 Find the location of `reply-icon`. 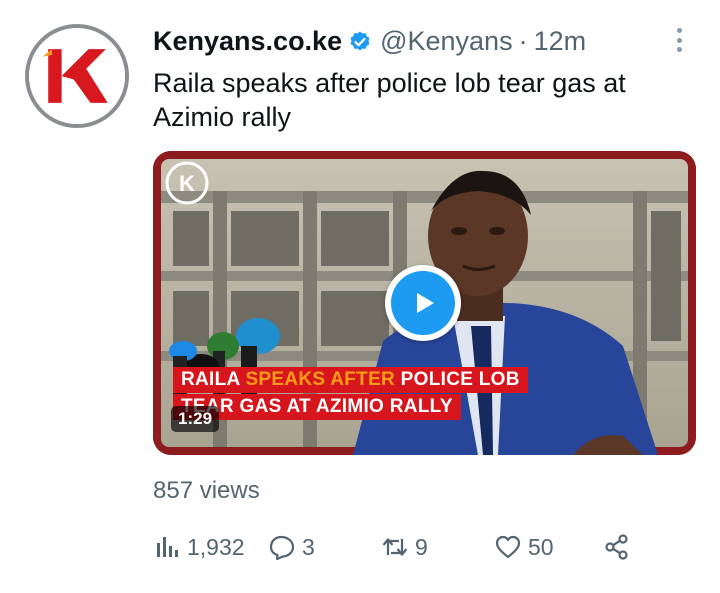

reply-icon is located at coordinates (282, 548).